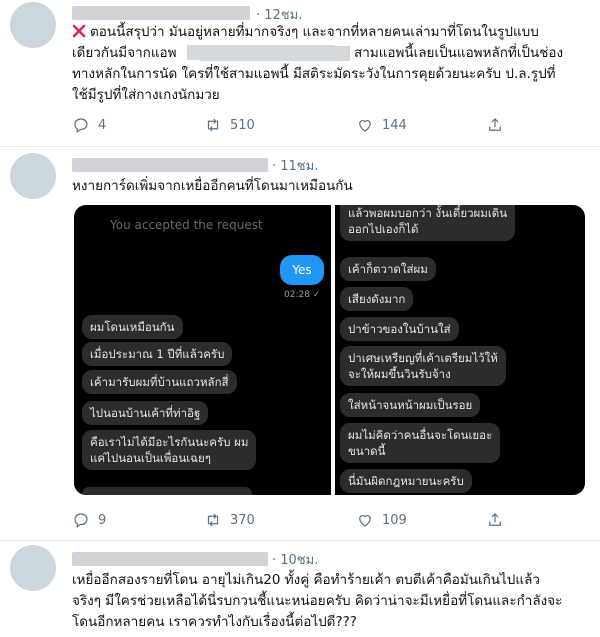 This screenshot has height=637, width=600. Describe the element at coordinates (79, 31) in the screenshot. I see `red-x-icon` at that location.